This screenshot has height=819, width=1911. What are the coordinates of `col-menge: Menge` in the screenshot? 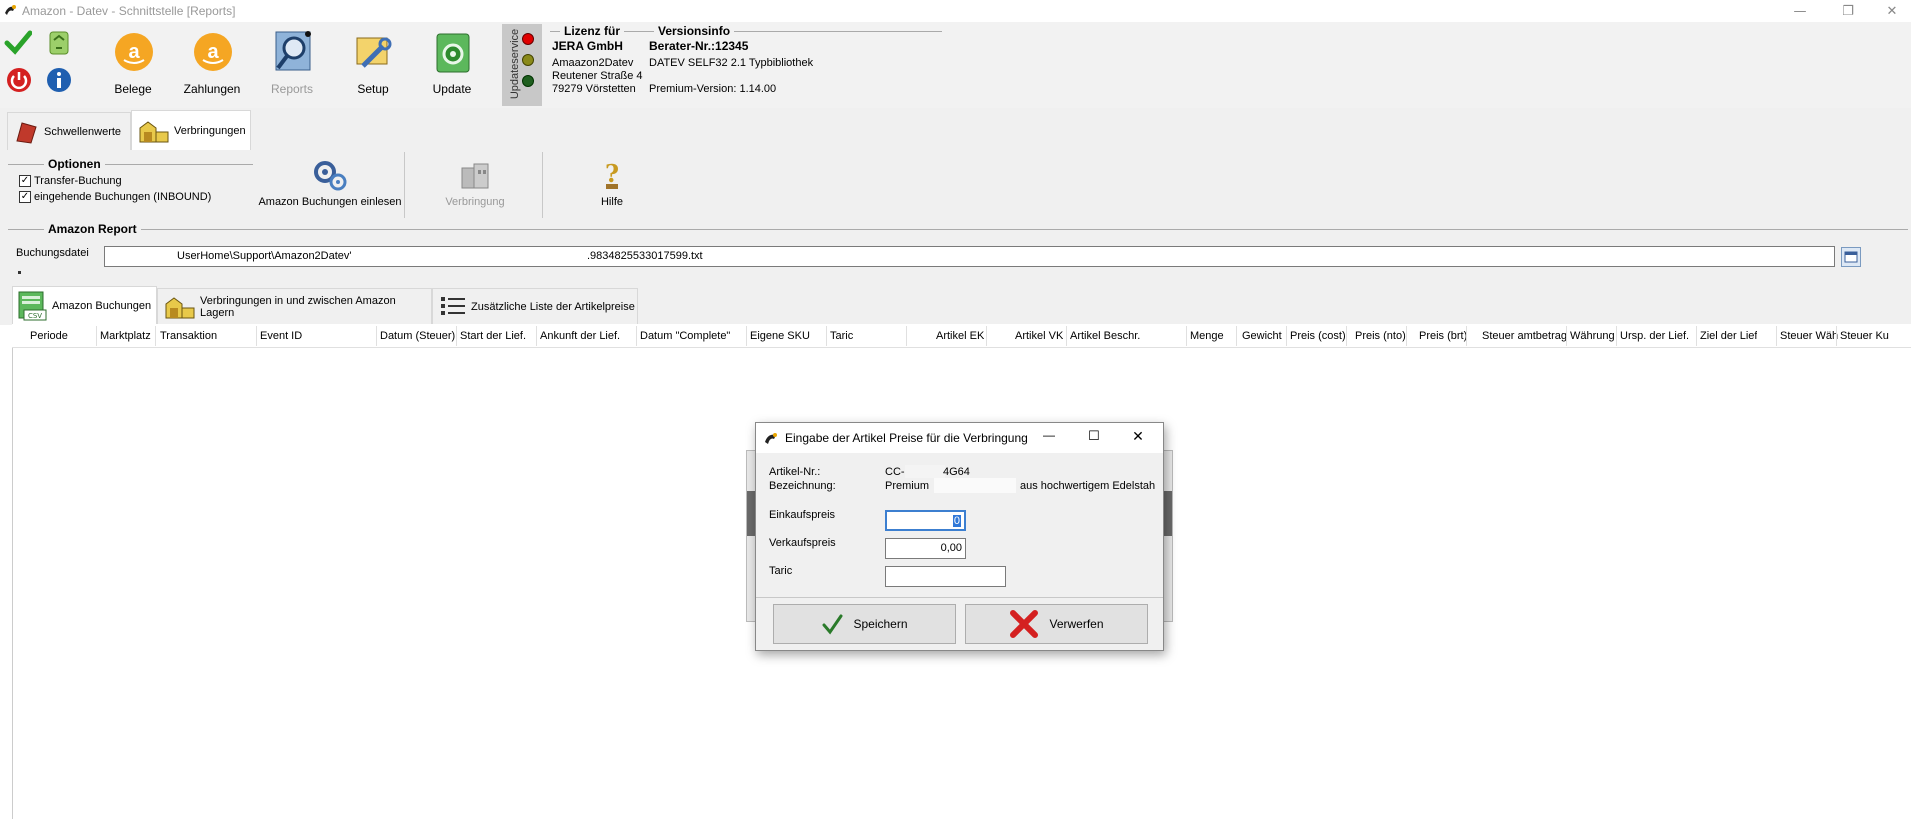 It's located at (1207, 336).